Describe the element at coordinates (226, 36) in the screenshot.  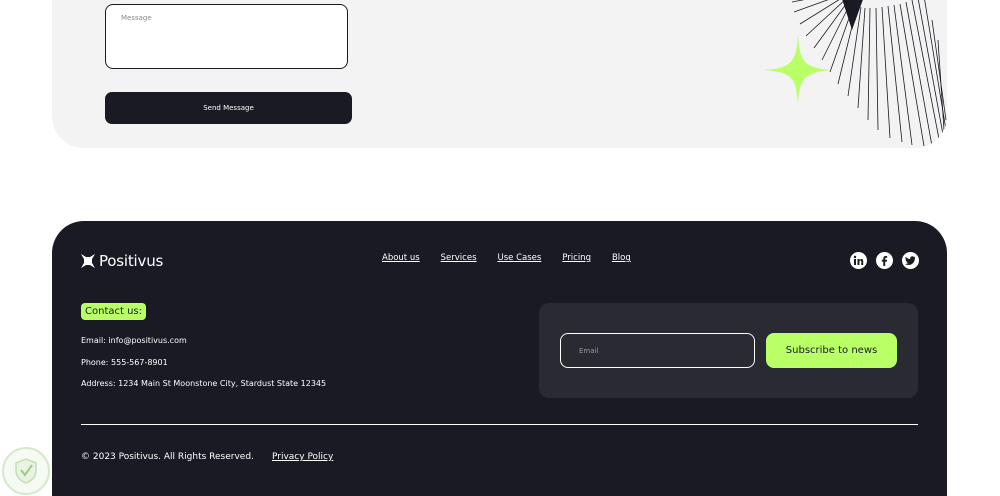
I see `message-field` at that location.